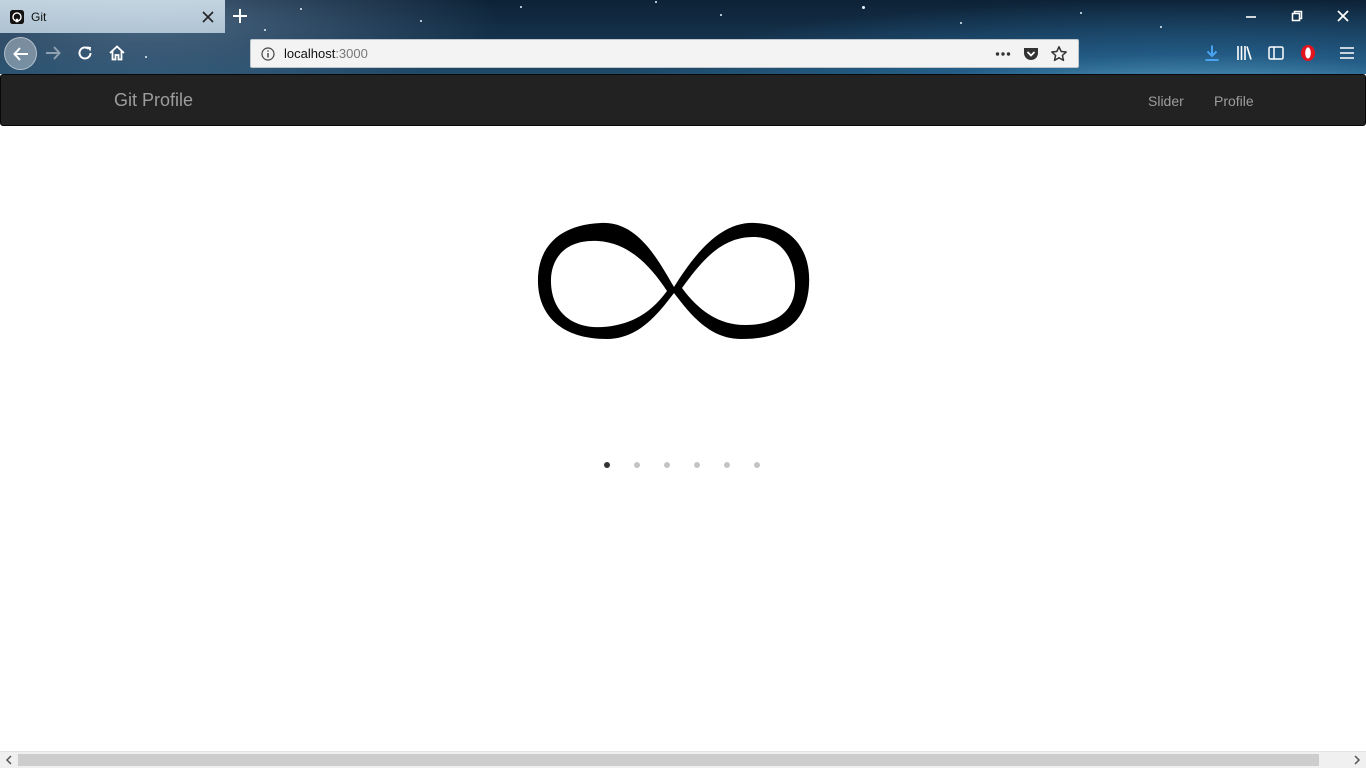 Image resolution: width=1366 pixels, height=768 pixels. Describe the element at coordinates (1343, 16) in the screenshot. I see `close-window-icon` at that location.